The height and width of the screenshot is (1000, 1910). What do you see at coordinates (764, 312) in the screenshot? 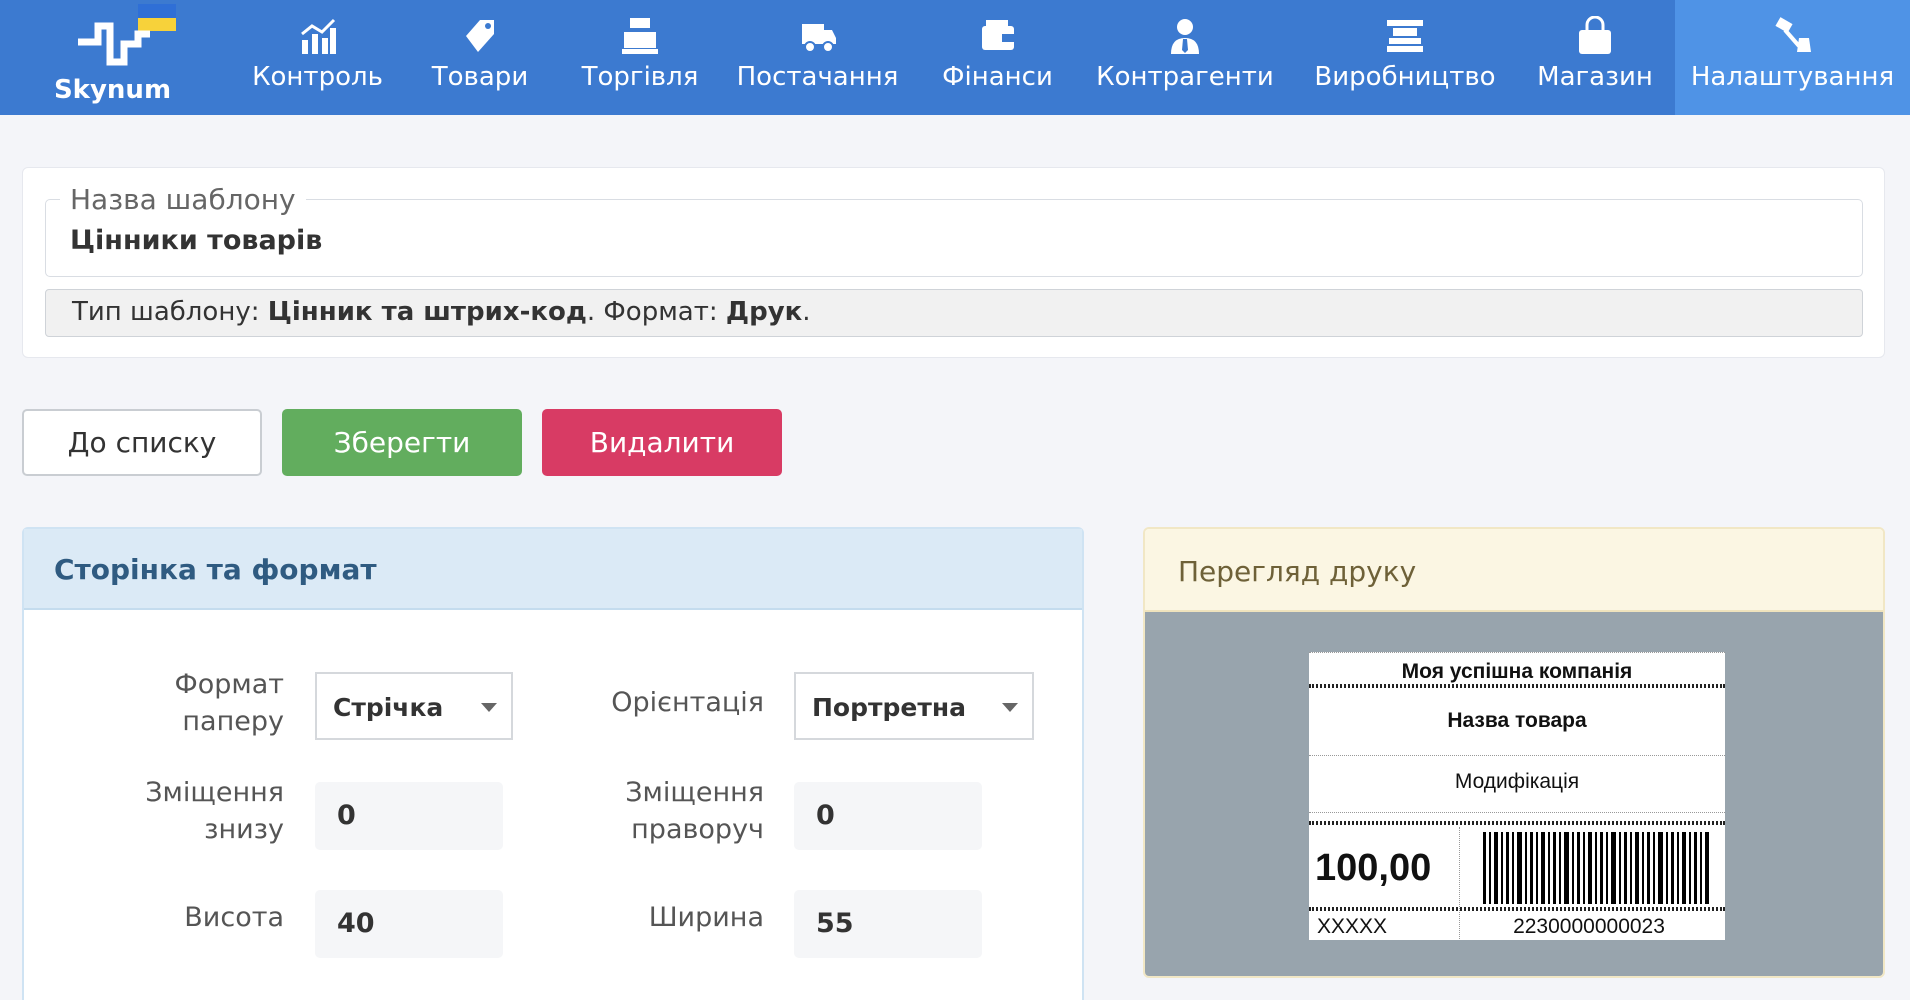
I see `format-value: Друк` at bounding box center [764, 312].